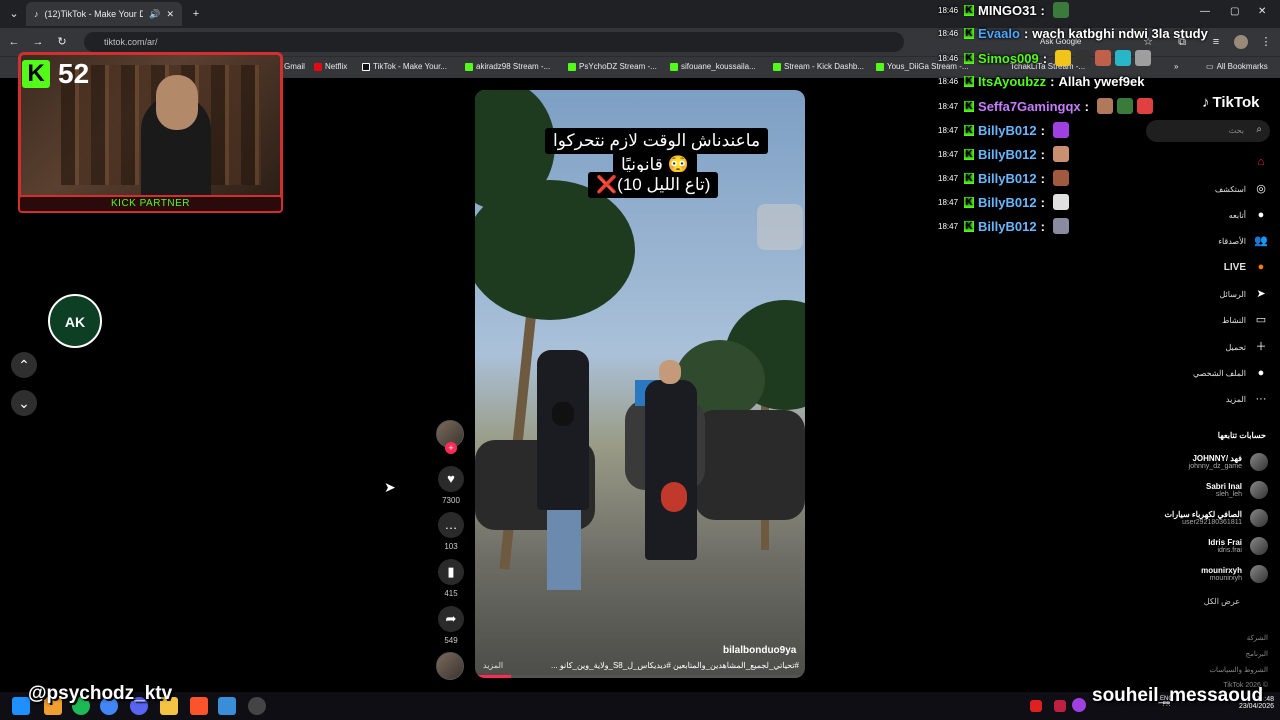  I want to click on nav-item: ⌂, so click(1257, 162).